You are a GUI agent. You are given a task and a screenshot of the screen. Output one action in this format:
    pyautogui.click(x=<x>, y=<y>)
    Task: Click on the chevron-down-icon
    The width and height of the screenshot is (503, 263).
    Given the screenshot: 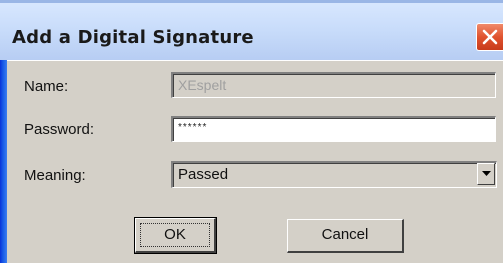 What is the action you would take?
    pyautogui.click(x=486, y=173)
    